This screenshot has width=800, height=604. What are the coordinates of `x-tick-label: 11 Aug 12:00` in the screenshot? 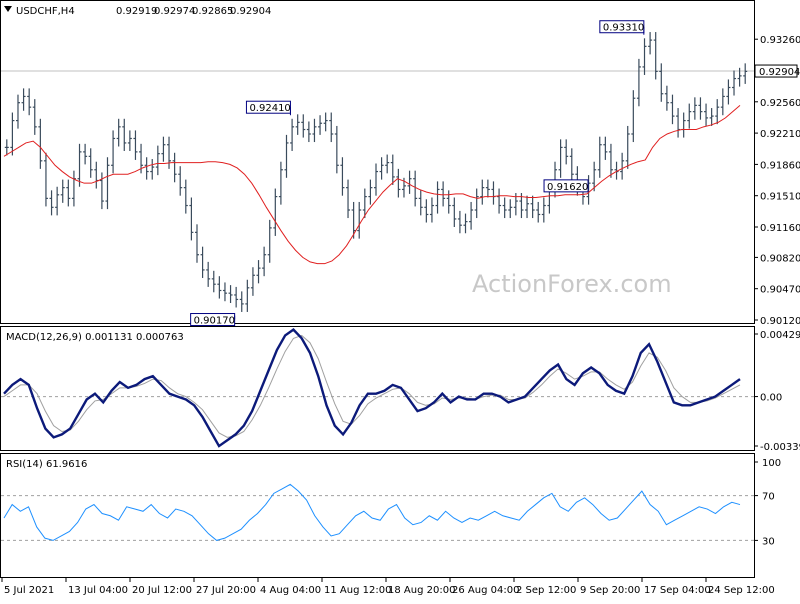 It's located at (357, 590).